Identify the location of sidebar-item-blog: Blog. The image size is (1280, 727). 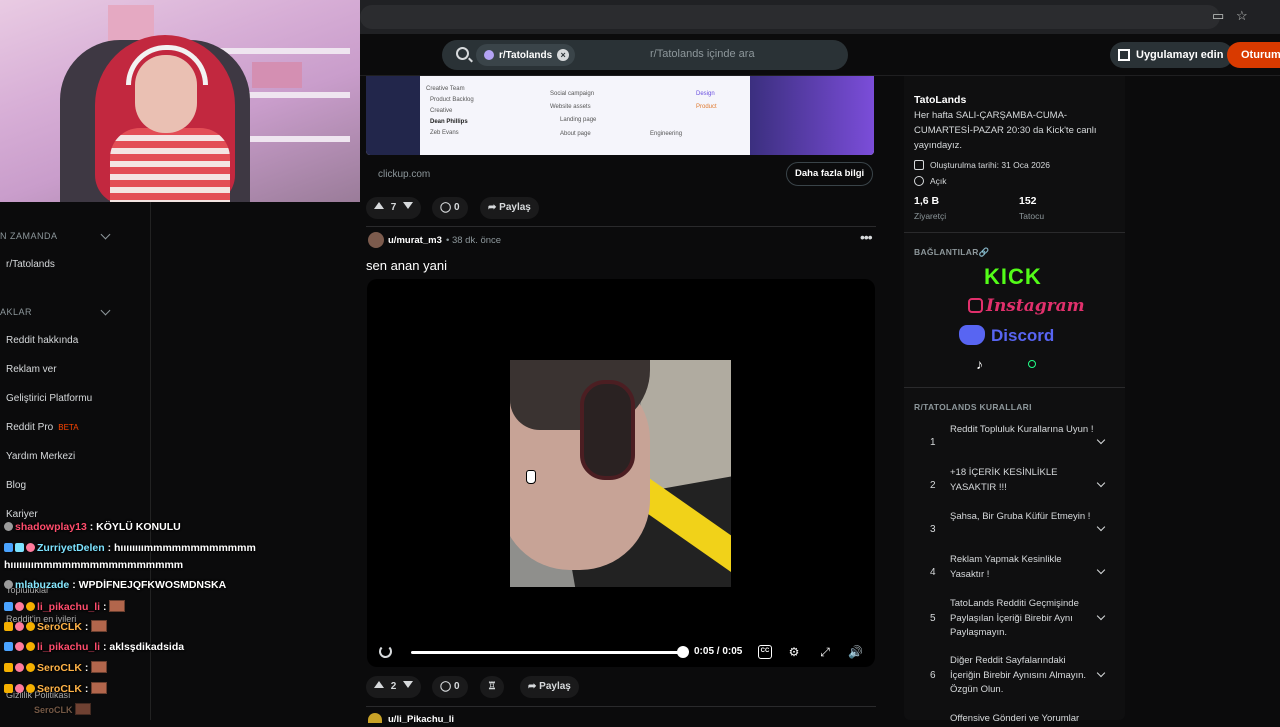
(16, 485).